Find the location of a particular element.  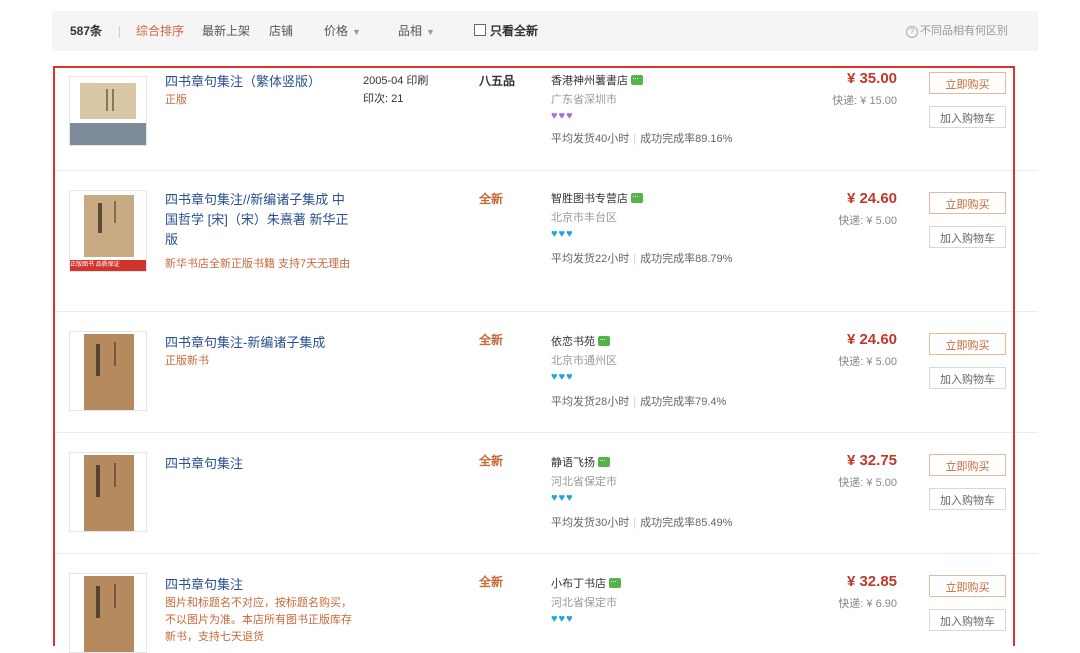

sort-comprehensive: 综合排序 is located at coordinates (160, 31).